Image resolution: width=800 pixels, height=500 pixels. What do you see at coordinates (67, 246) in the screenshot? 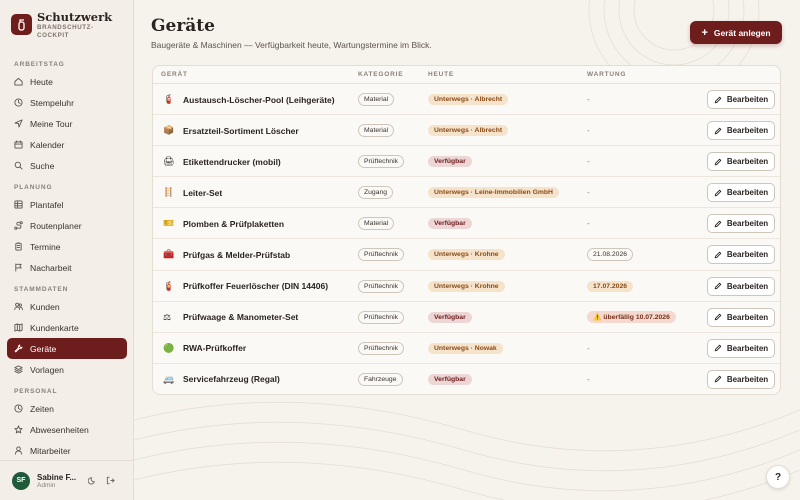
I see `sidebar-item-termine: Termine` at bounding box center [67, 246].